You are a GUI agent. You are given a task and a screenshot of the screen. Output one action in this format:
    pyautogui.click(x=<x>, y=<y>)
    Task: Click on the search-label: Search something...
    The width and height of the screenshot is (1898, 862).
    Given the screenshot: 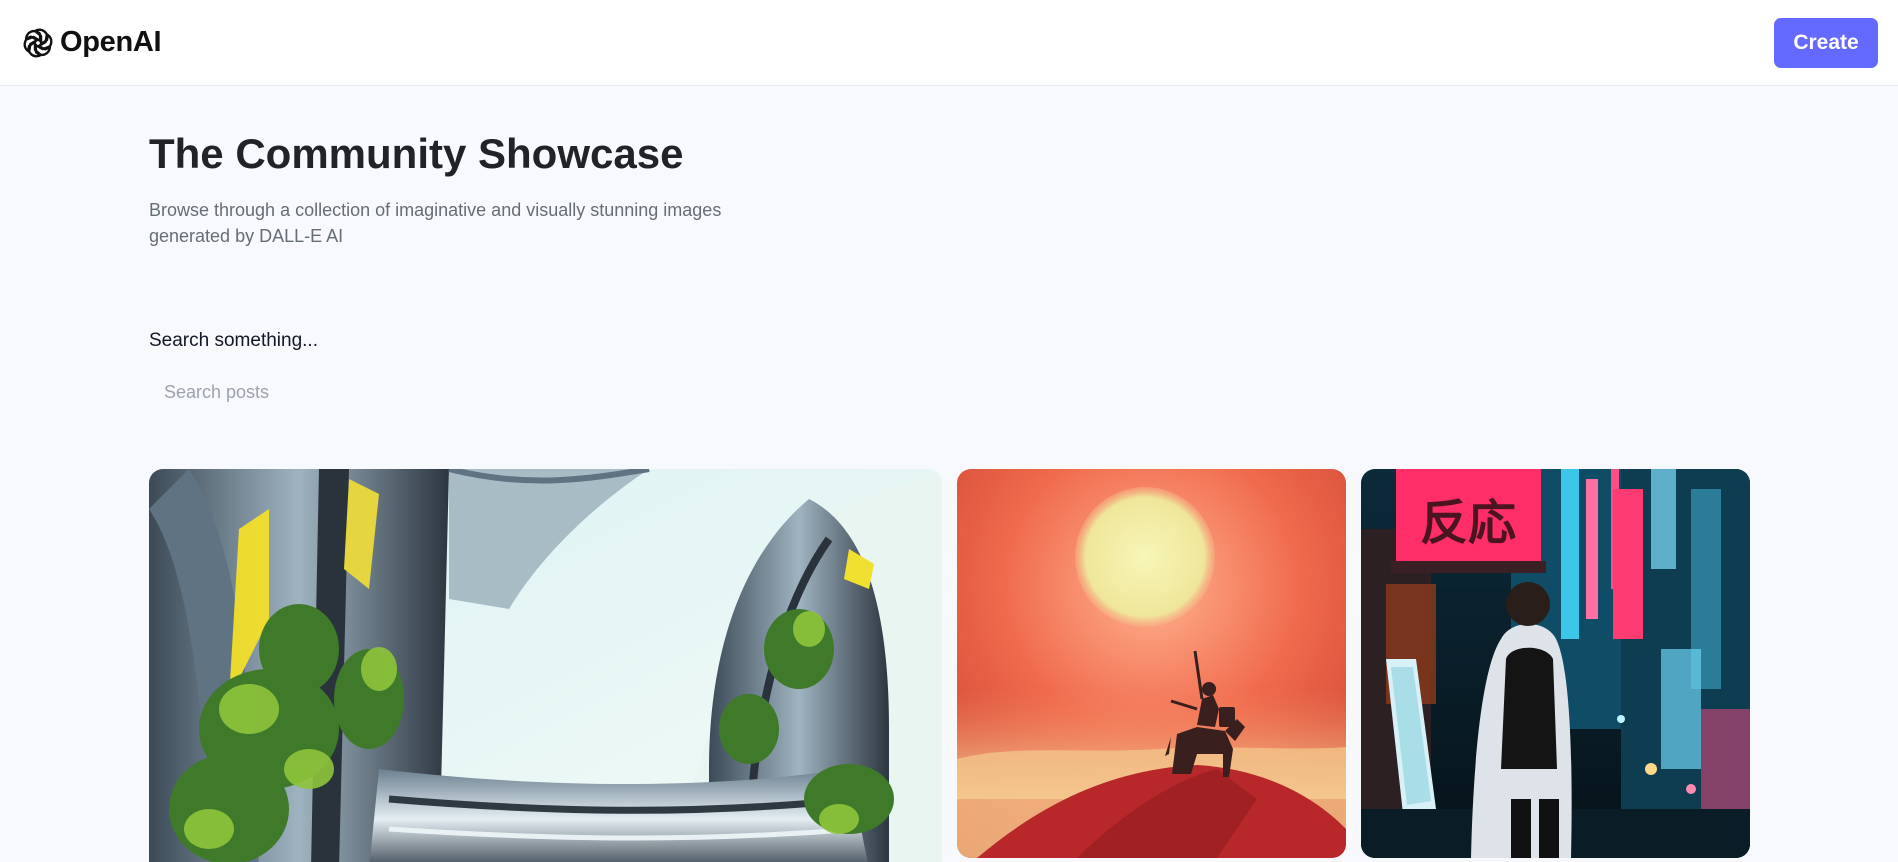 What is the action you would take?
    pyautogui.click(x=233, y=340)
    